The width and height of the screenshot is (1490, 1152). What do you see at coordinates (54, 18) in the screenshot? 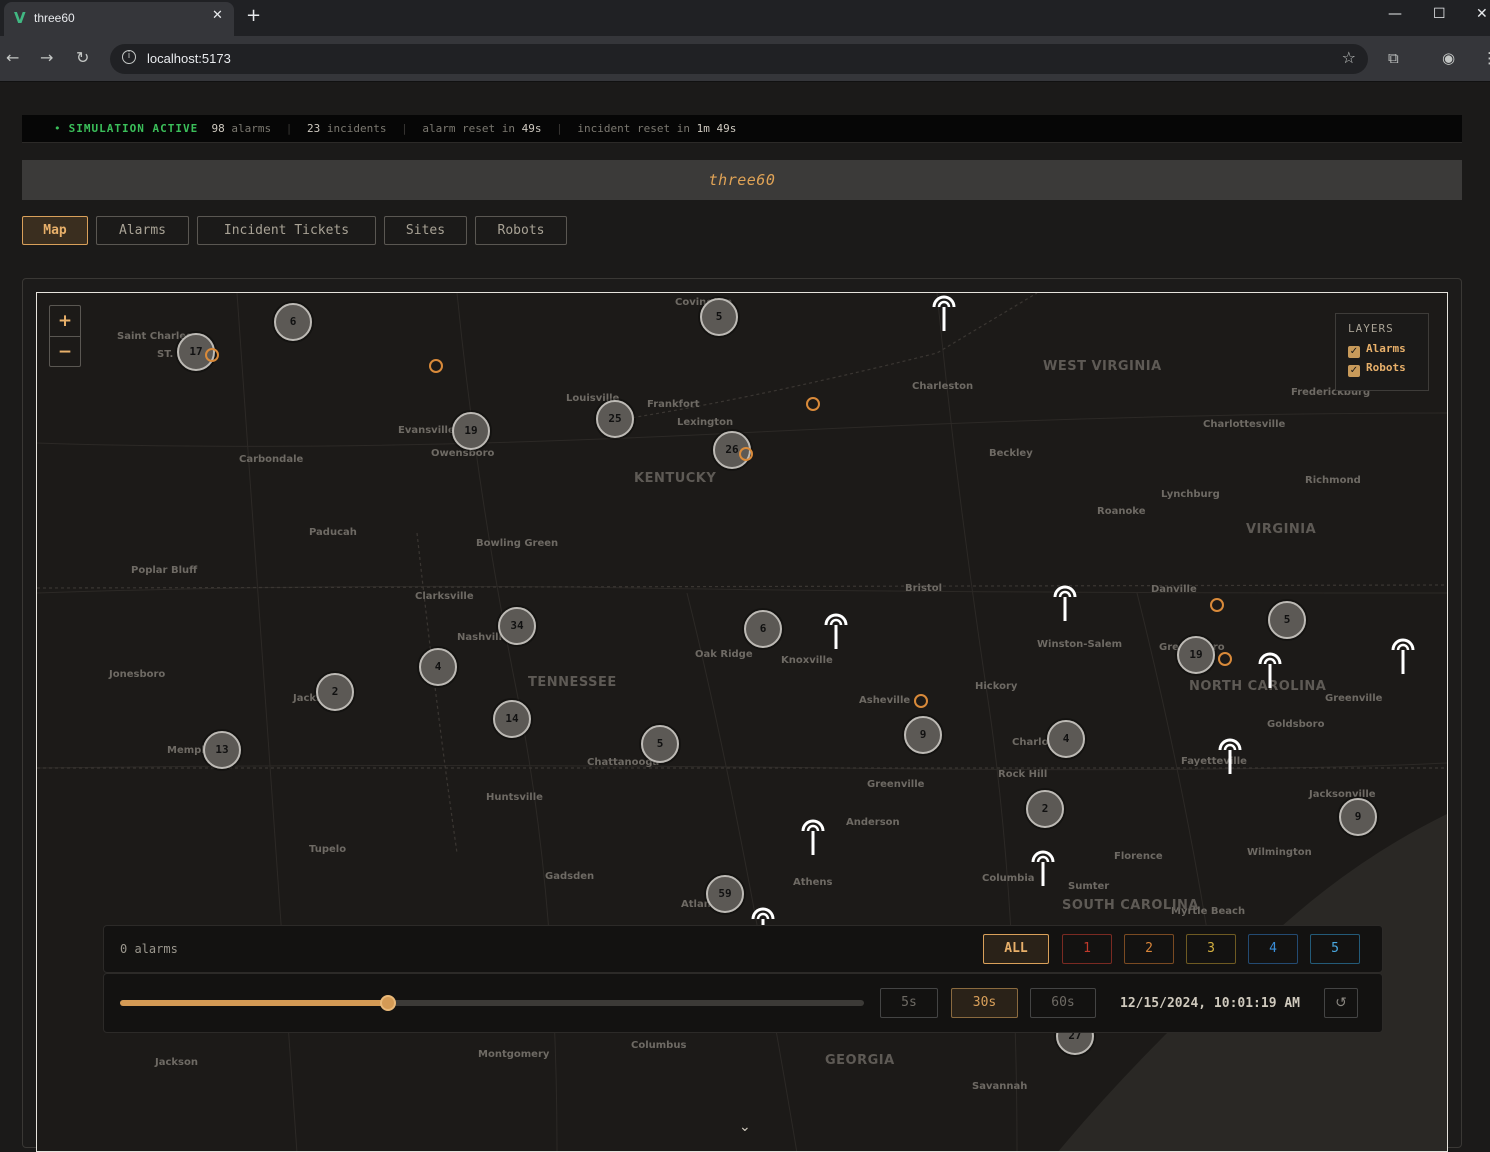
I see `tab-title: three60` at bounding box center [54, 18].